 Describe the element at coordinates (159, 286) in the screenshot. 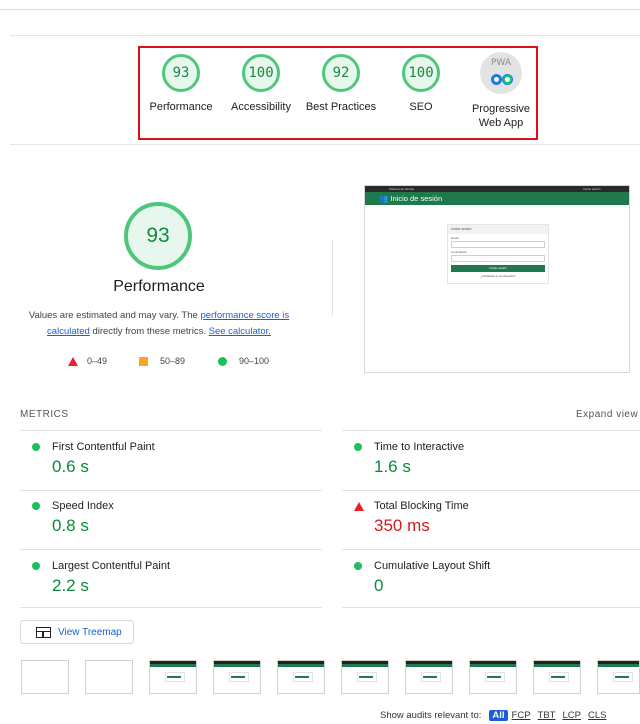

I see `performance-title: Performance` at that location.